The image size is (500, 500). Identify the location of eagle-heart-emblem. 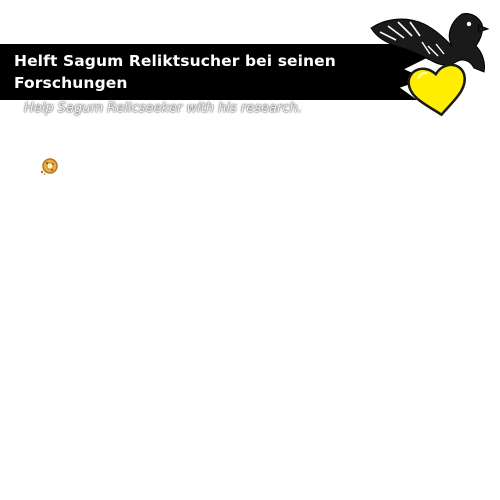
(430, 65).